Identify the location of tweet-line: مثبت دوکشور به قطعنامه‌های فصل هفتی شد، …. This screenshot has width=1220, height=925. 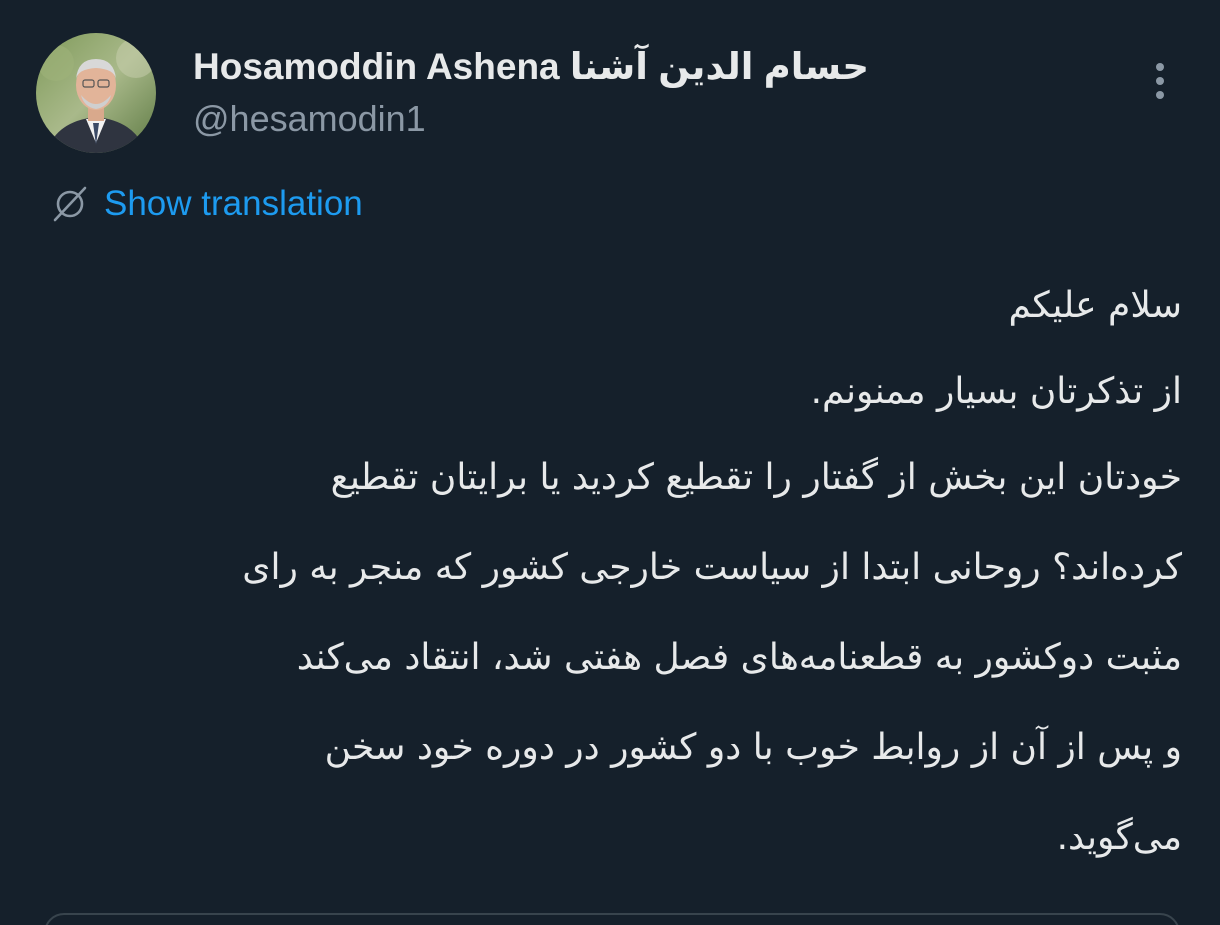
(739, 657).